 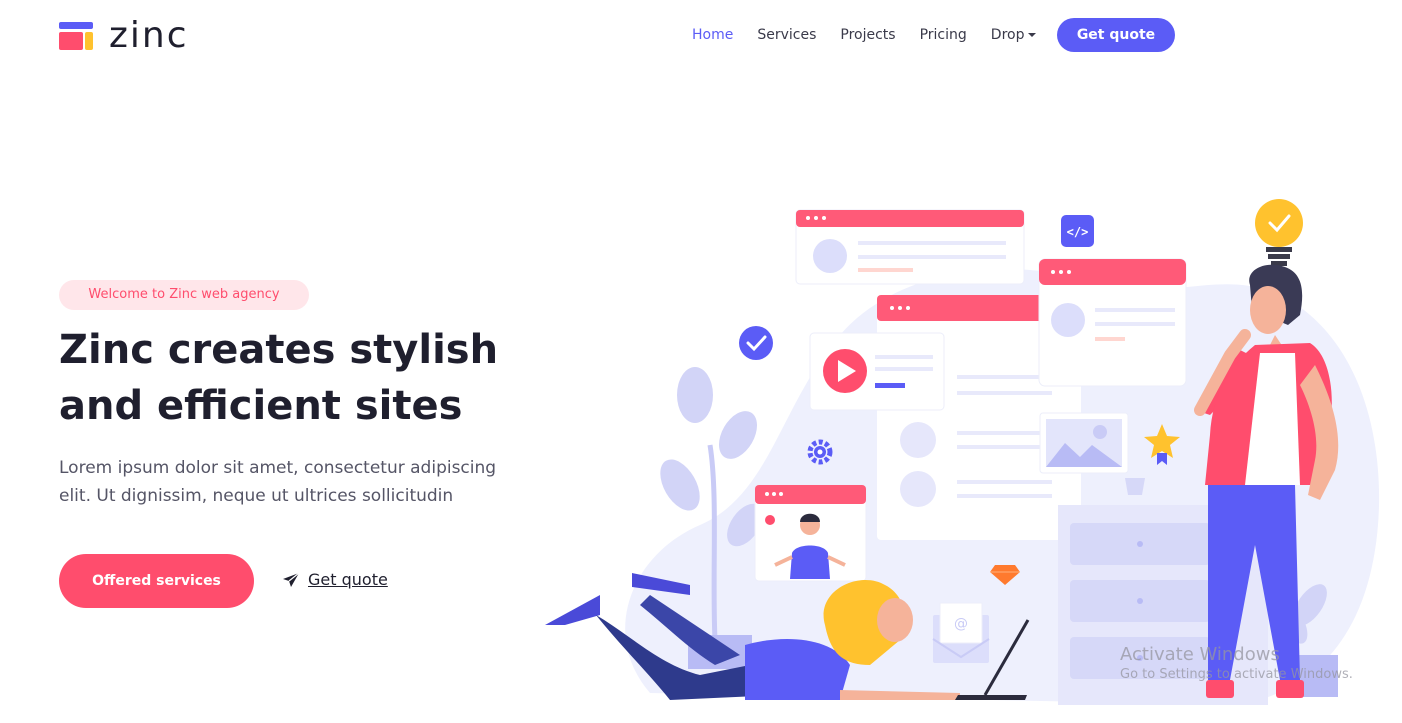 What do you see at coordinates (184, 295) in the screenshot?
I see `welcome-badge: Welcome to Zinc web agency` at bounding box center [184, 295].